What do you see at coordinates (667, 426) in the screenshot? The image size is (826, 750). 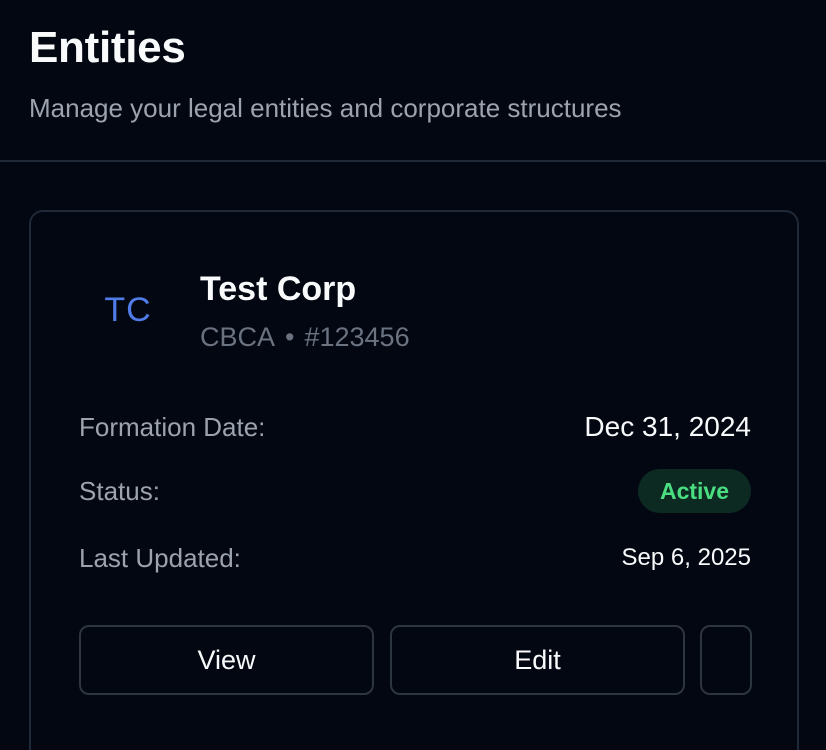 I see `formation-date-value: Dec 31, 2024` at bounding box center [667, 426].